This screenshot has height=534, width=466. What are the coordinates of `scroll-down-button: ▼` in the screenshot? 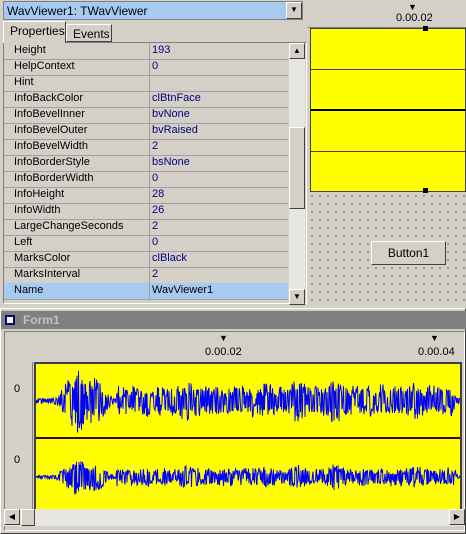 It's located at (297, 297).